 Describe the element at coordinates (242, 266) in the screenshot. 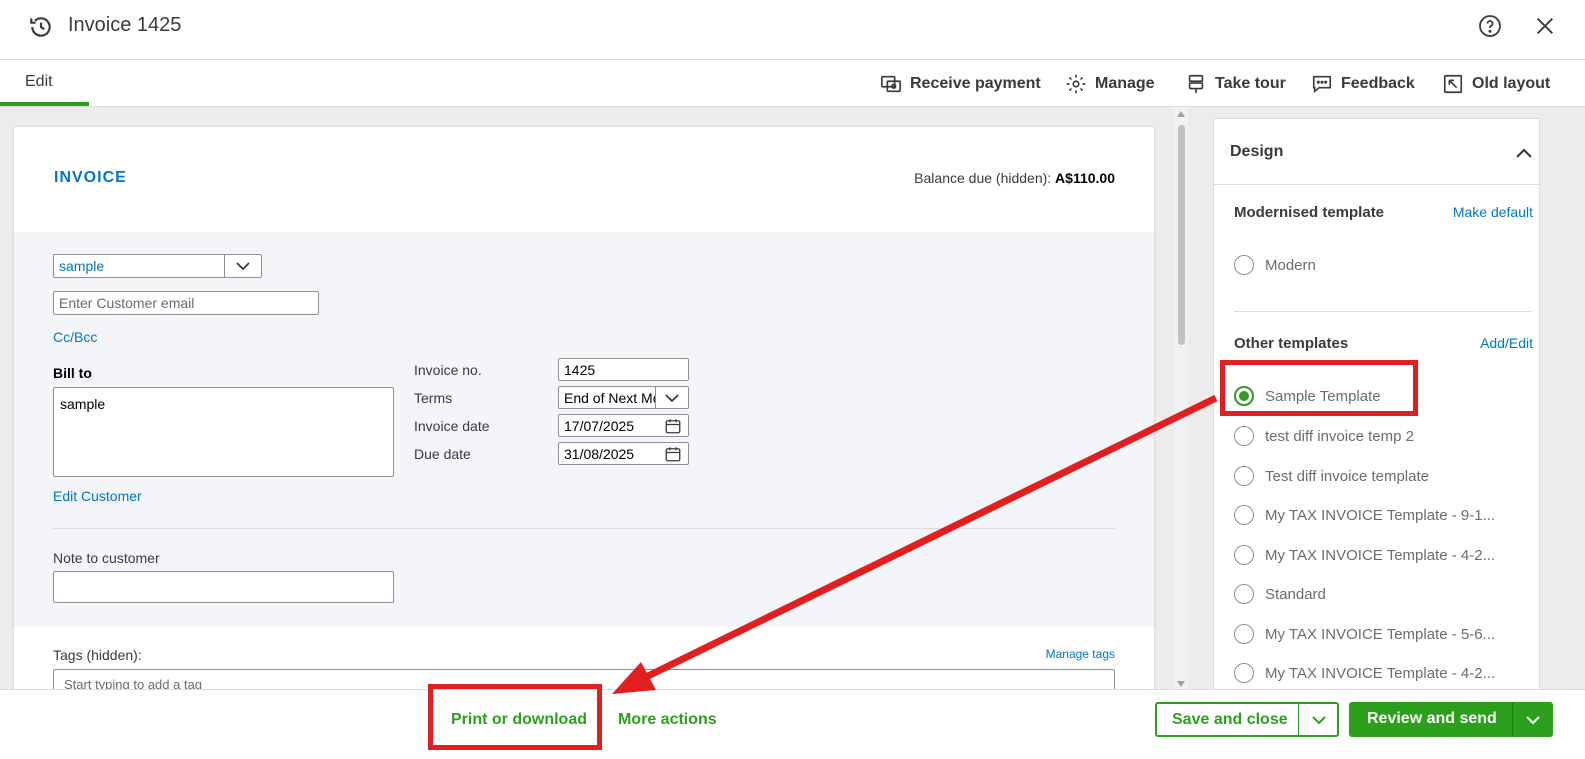

I see `customer-dropdown-toggle` at that location.